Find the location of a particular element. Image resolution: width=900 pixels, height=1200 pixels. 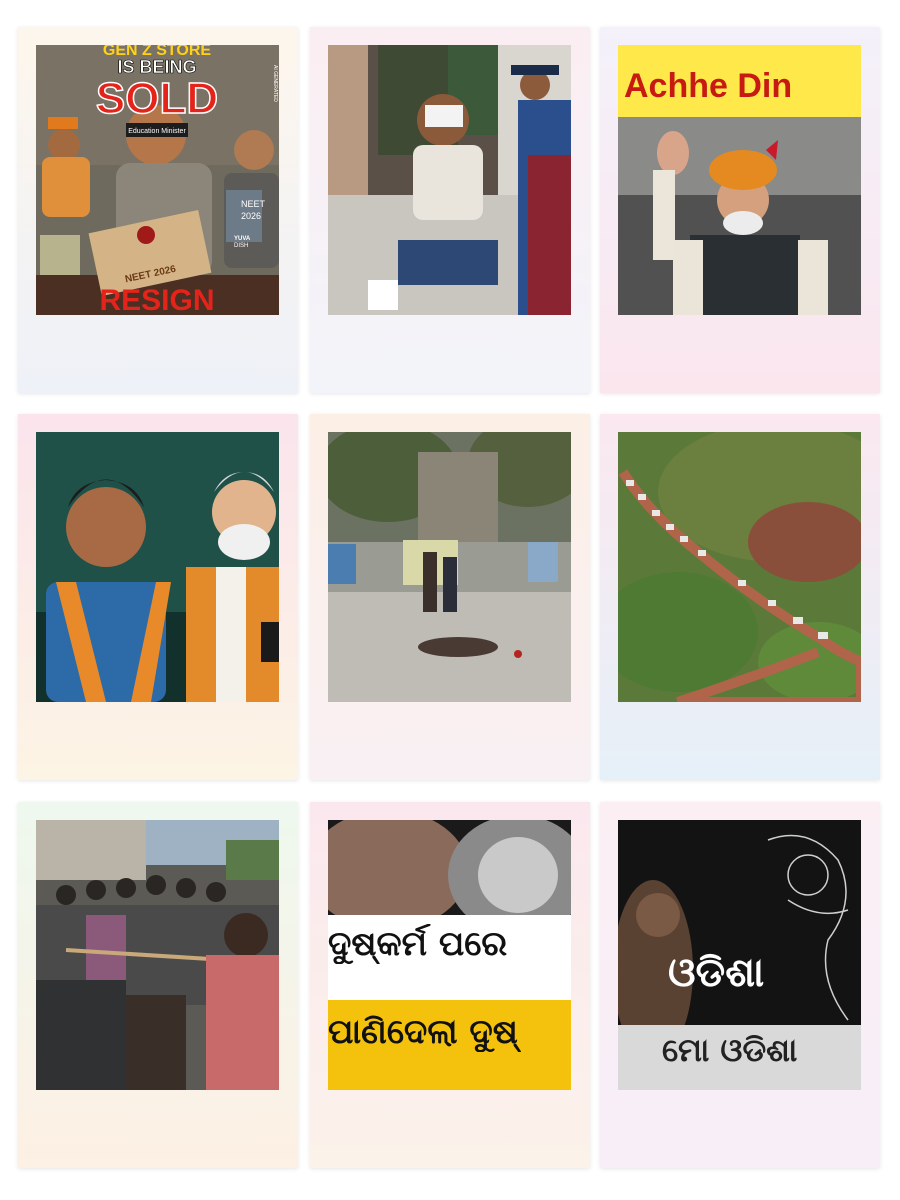

truck-convoy-image is located at coordinates (739, 567).